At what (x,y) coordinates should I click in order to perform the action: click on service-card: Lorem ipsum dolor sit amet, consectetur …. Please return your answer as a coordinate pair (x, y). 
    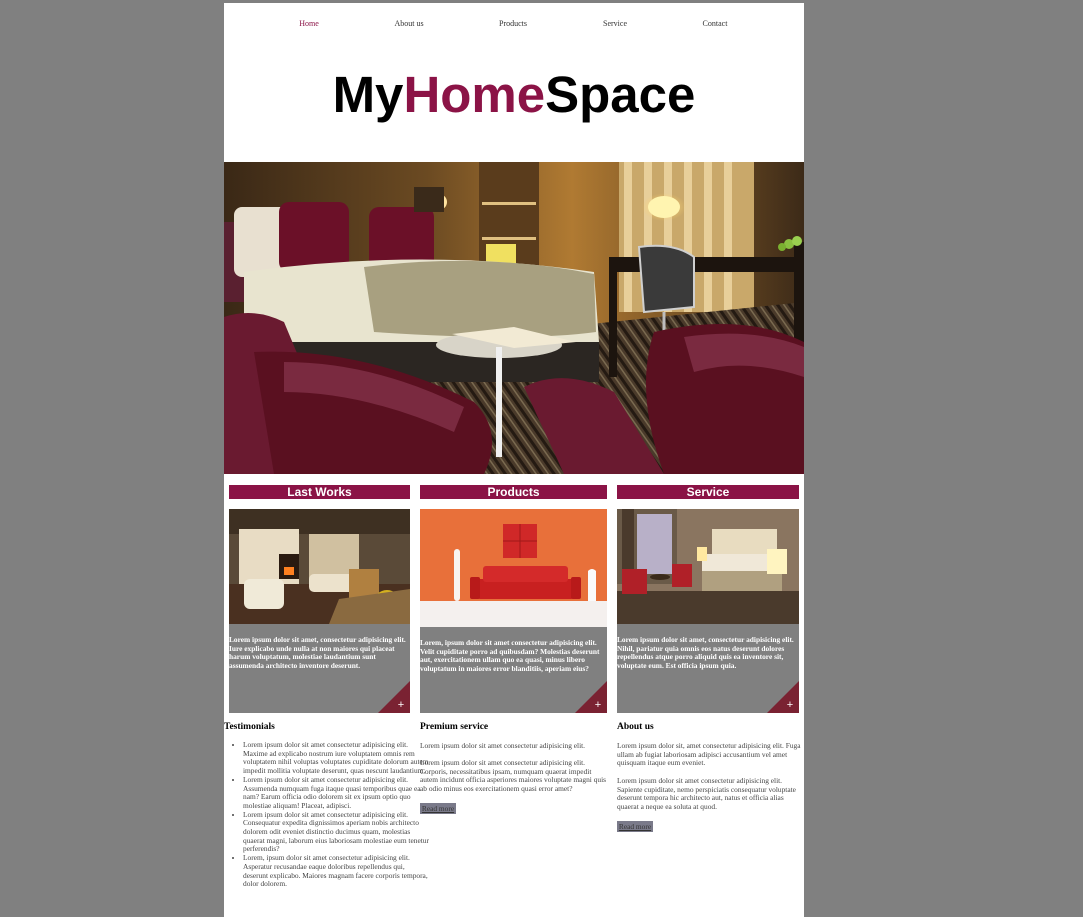
    Looking at the image, I should click on (708, 611).